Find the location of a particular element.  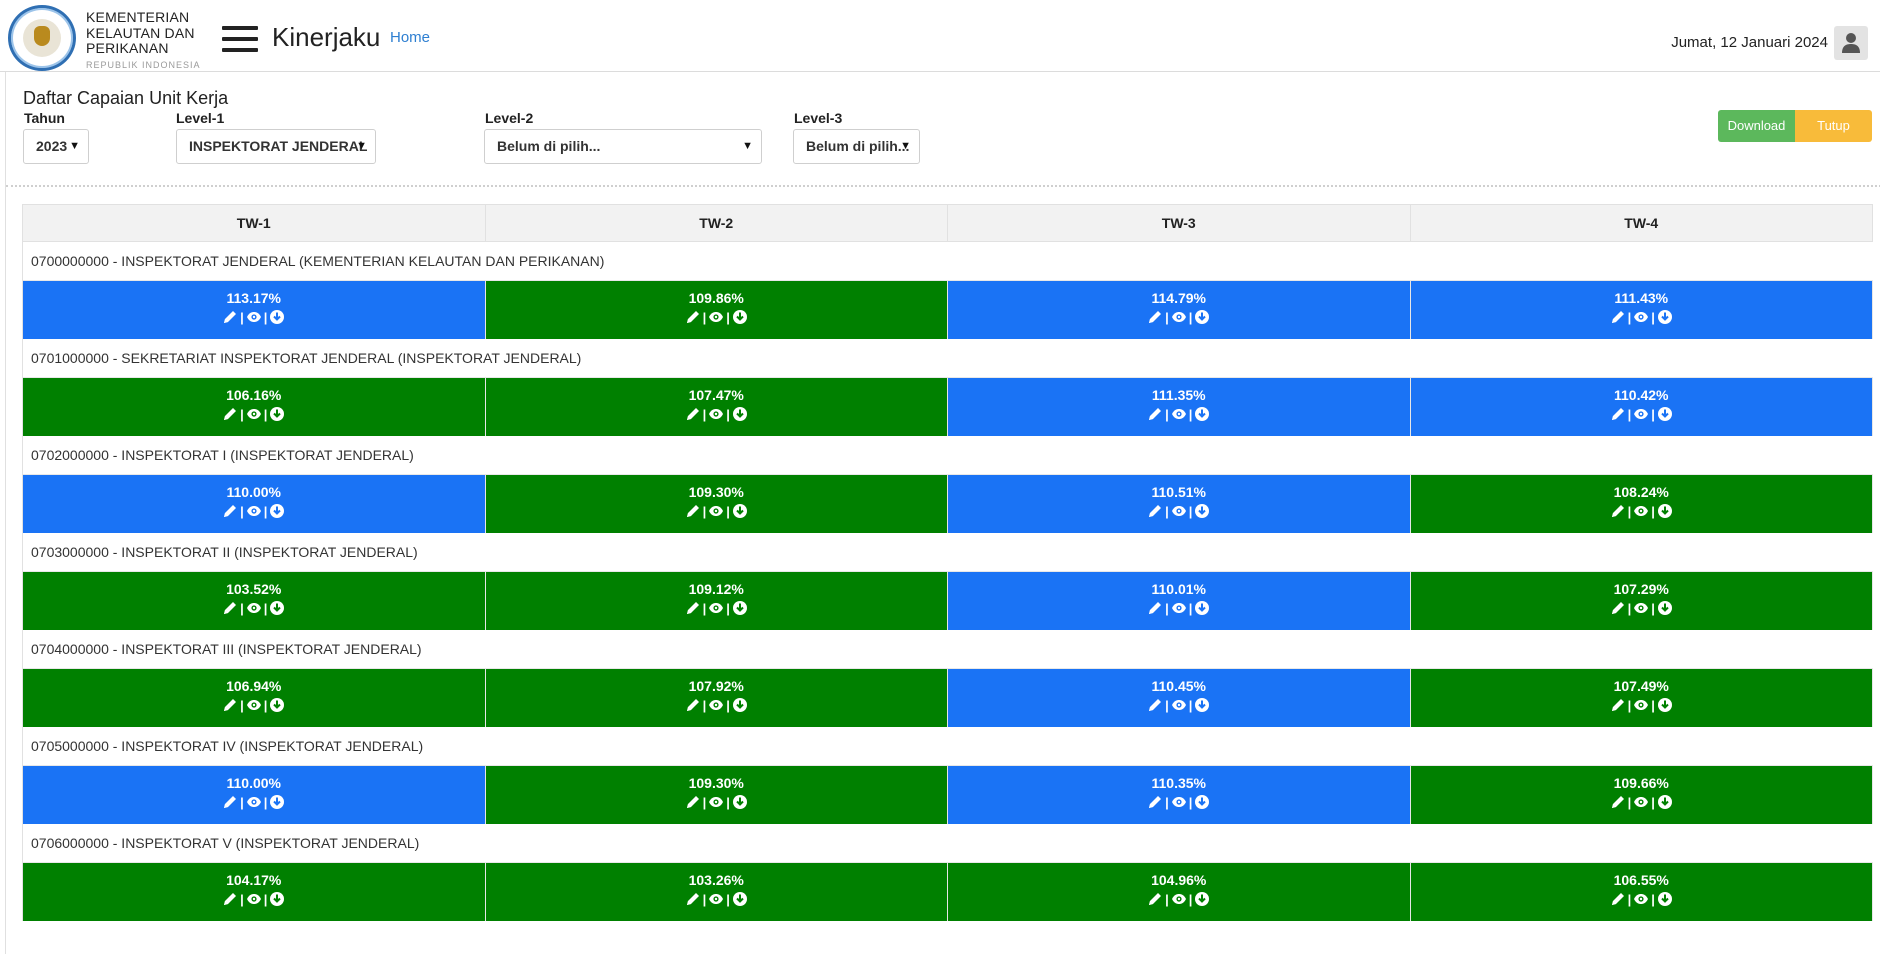

download-button: Download is located at coordinates (1756, 126).